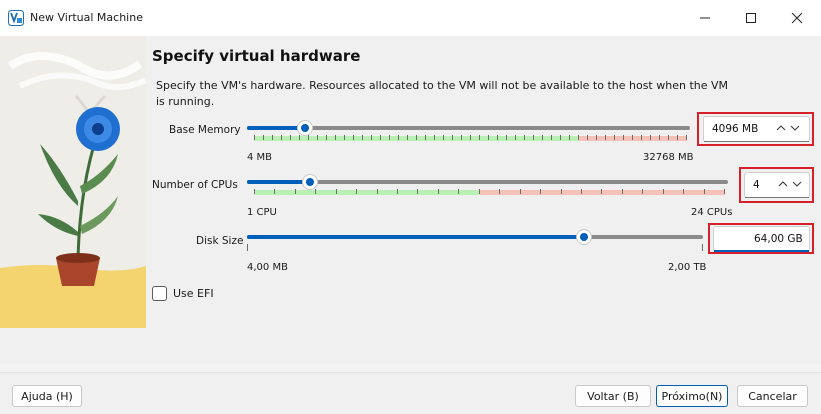  I want to click on disk-size-max: 2,00 TB, so click(687, 267).